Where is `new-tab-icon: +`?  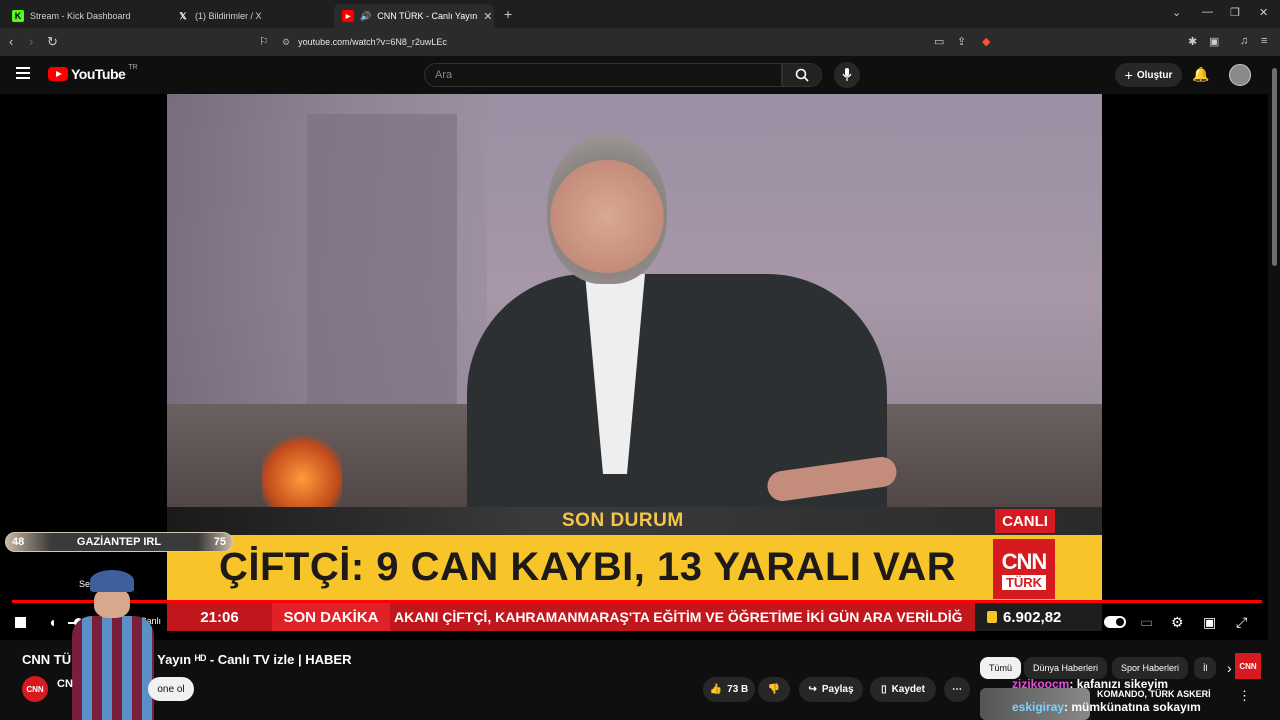
new-tab-icon: + is located at coordinates (508, 14).